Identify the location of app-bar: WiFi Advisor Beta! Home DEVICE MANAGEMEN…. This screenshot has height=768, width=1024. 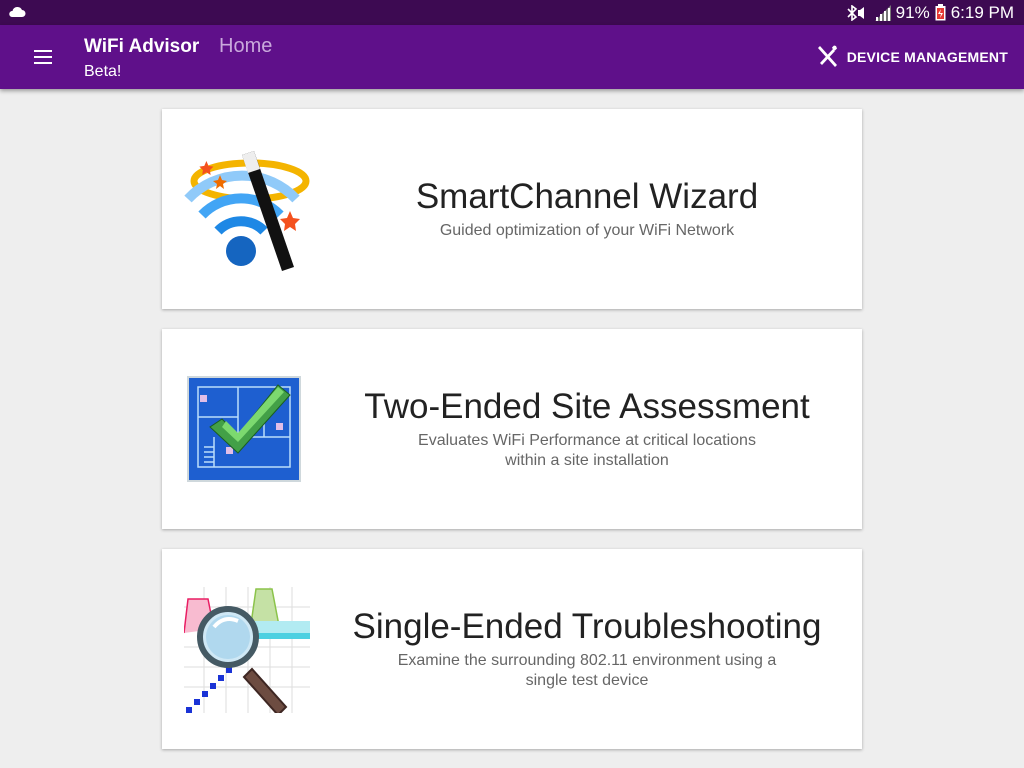
(512, 57).